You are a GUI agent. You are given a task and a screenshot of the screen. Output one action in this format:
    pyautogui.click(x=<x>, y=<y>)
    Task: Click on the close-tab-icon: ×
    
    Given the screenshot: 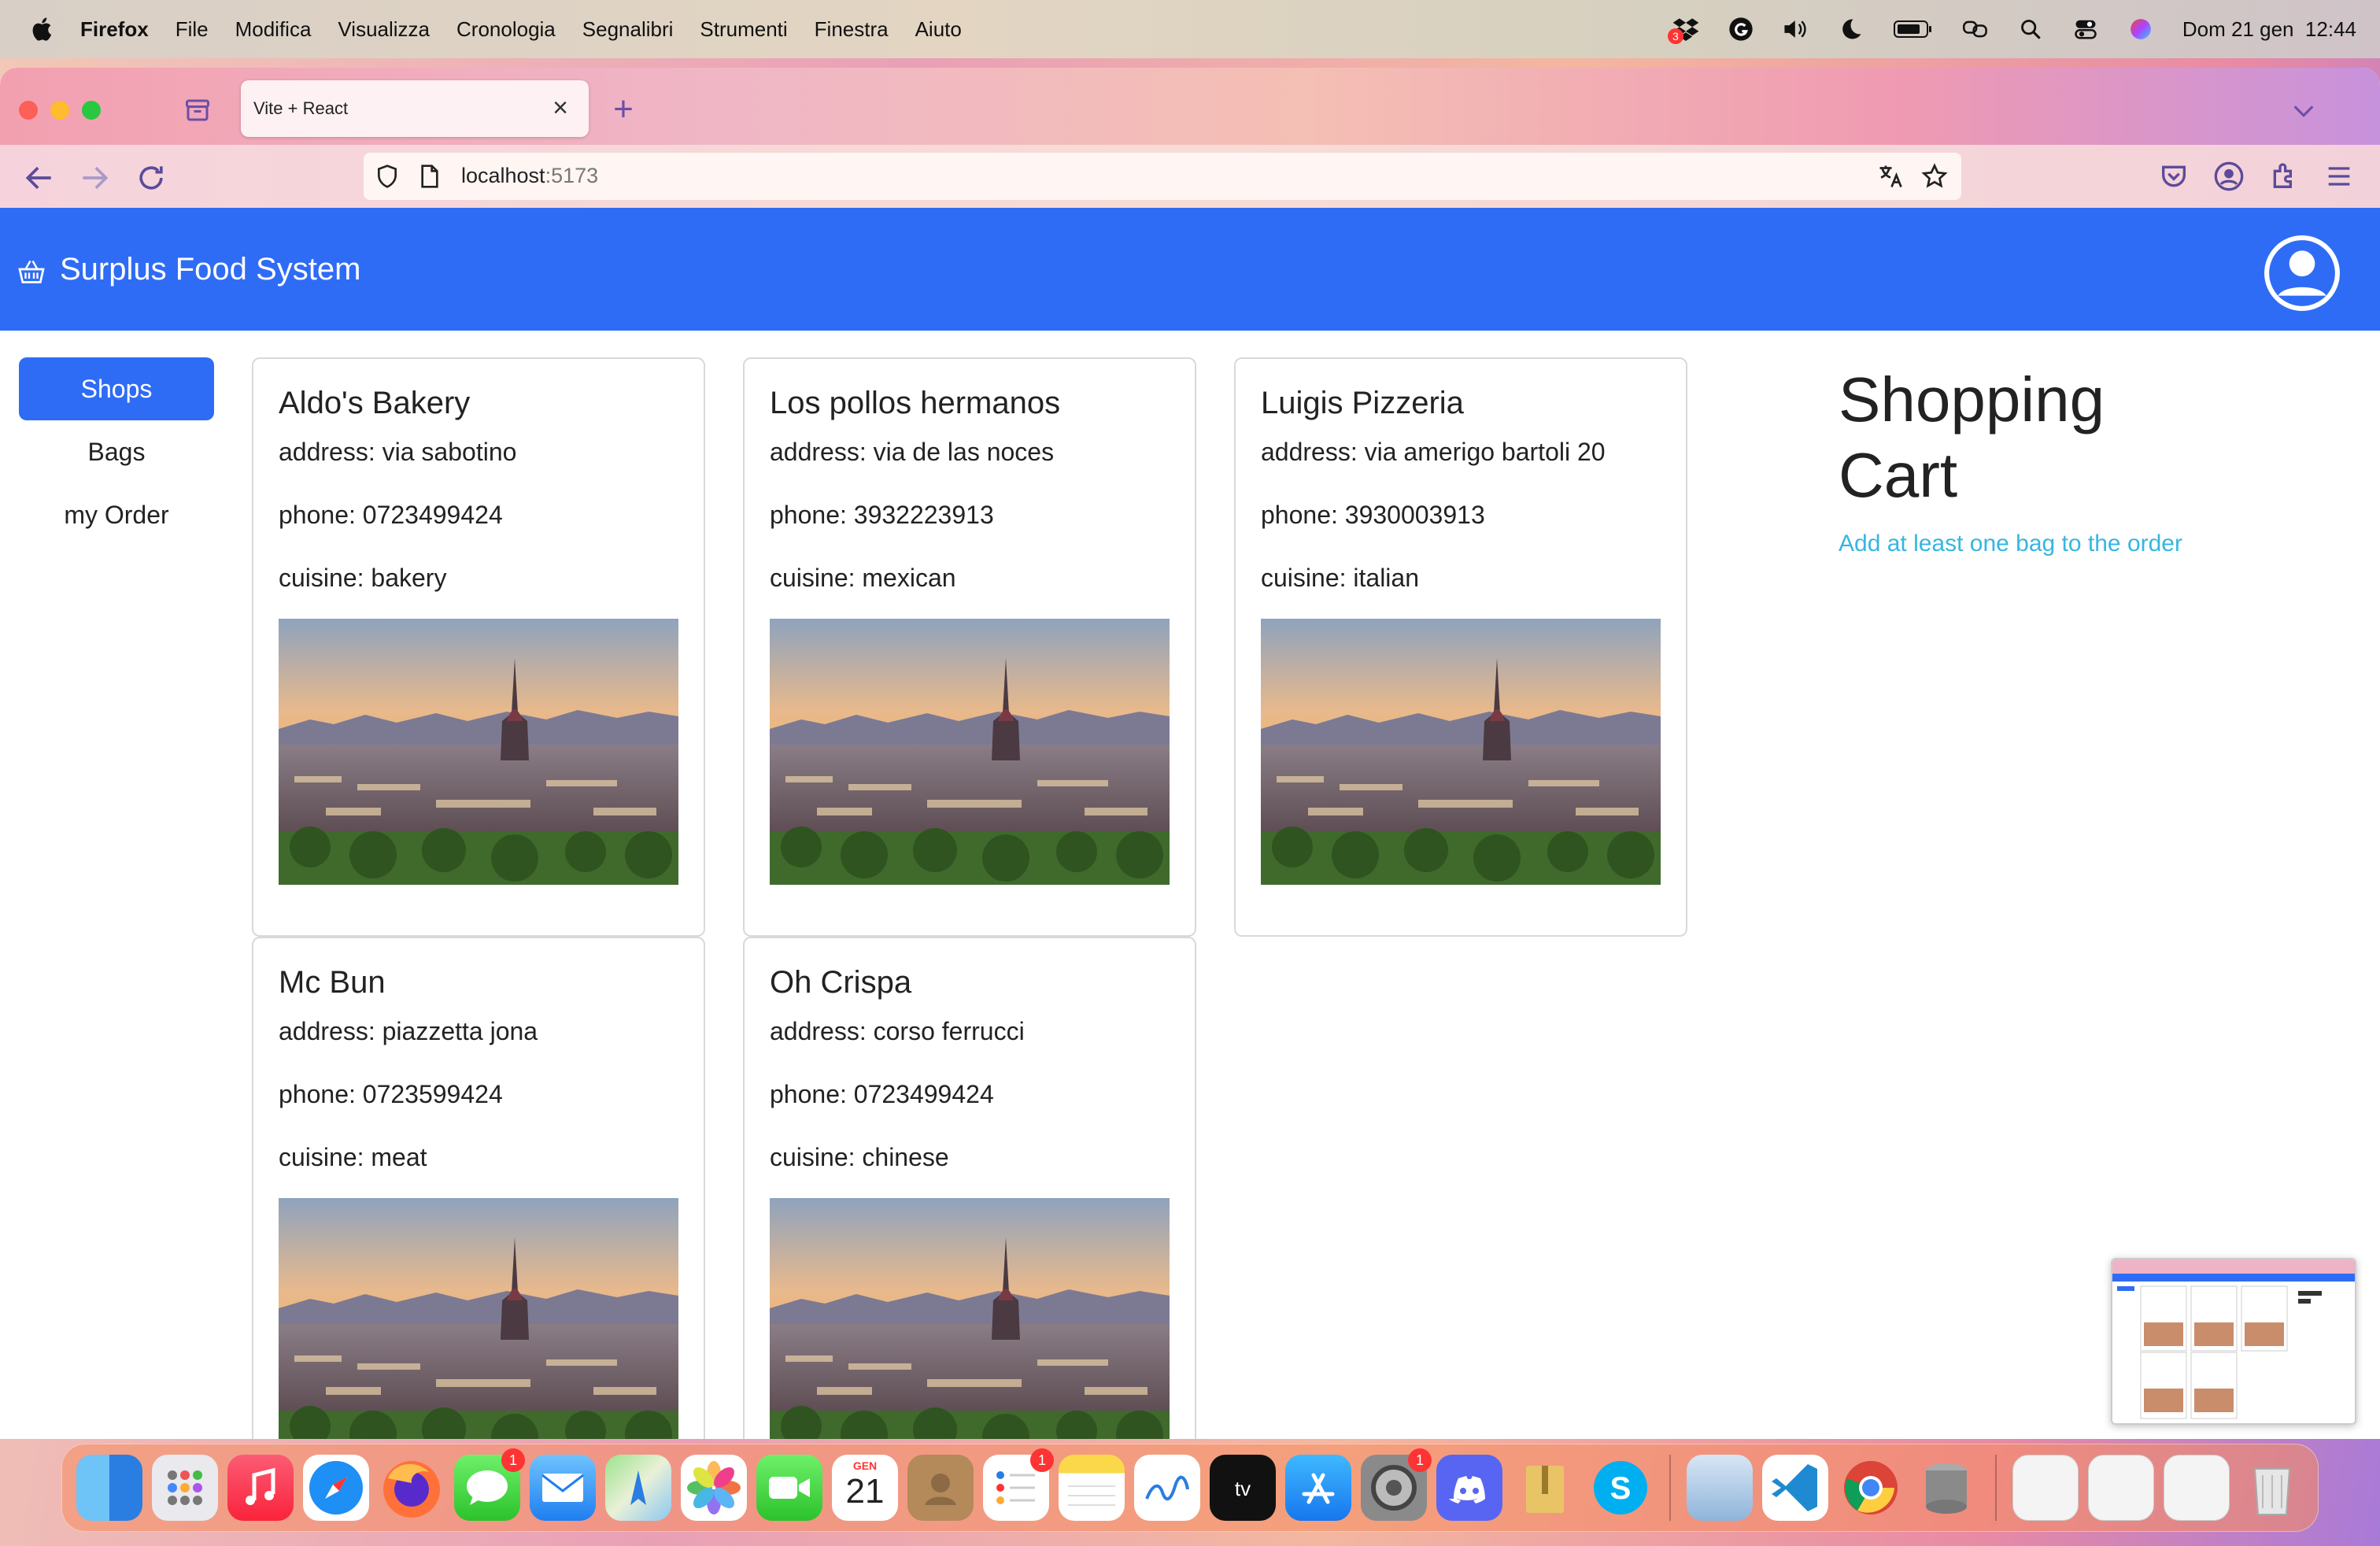 What is the action you would take?
    pyautogui.click(x=560, y=108)
    